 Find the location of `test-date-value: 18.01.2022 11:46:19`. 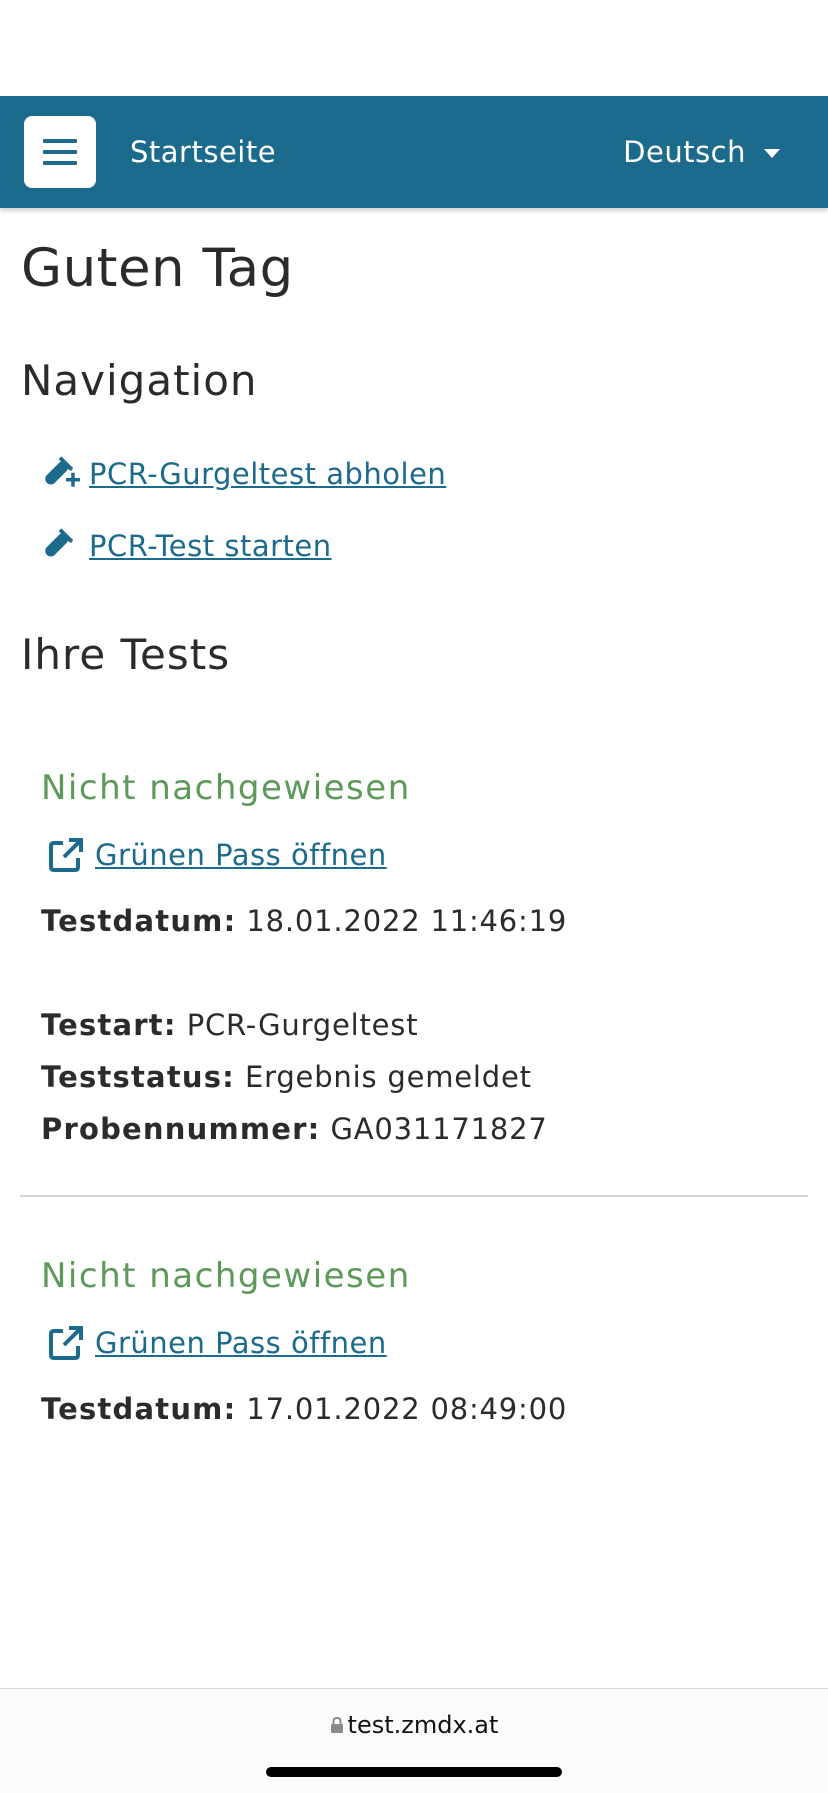

test-date-value: 18.01.2022 11:46:19 is located at coordinates (407, 921).